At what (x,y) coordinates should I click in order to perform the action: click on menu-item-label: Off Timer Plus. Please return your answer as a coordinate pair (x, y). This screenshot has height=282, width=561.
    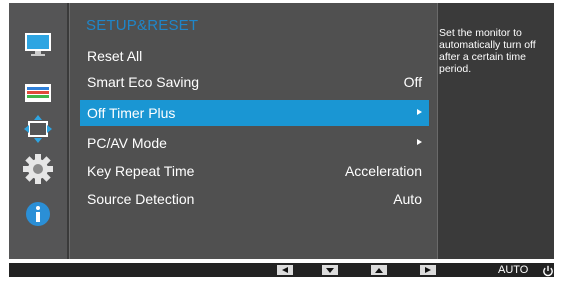
    Looking at the image, I should click on (131, 113).